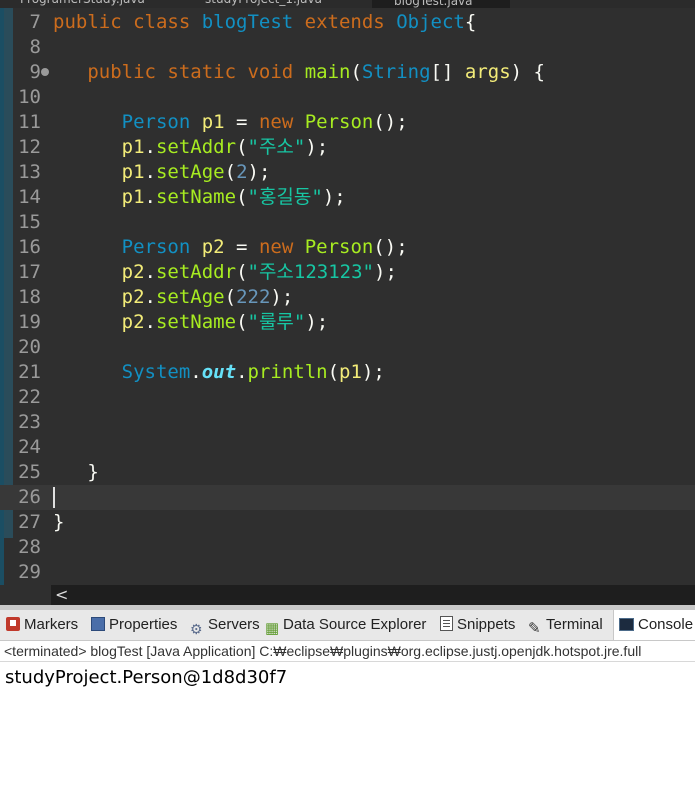 The image size is (695, 789). Describe the element at coordinates (13, 624) in the screenshot. I see `markers-icon` at that location.